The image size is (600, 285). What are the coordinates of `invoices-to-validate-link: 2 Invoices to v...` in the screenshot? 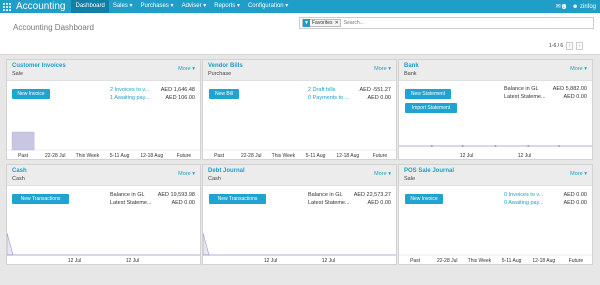 It's located at (129, 90).